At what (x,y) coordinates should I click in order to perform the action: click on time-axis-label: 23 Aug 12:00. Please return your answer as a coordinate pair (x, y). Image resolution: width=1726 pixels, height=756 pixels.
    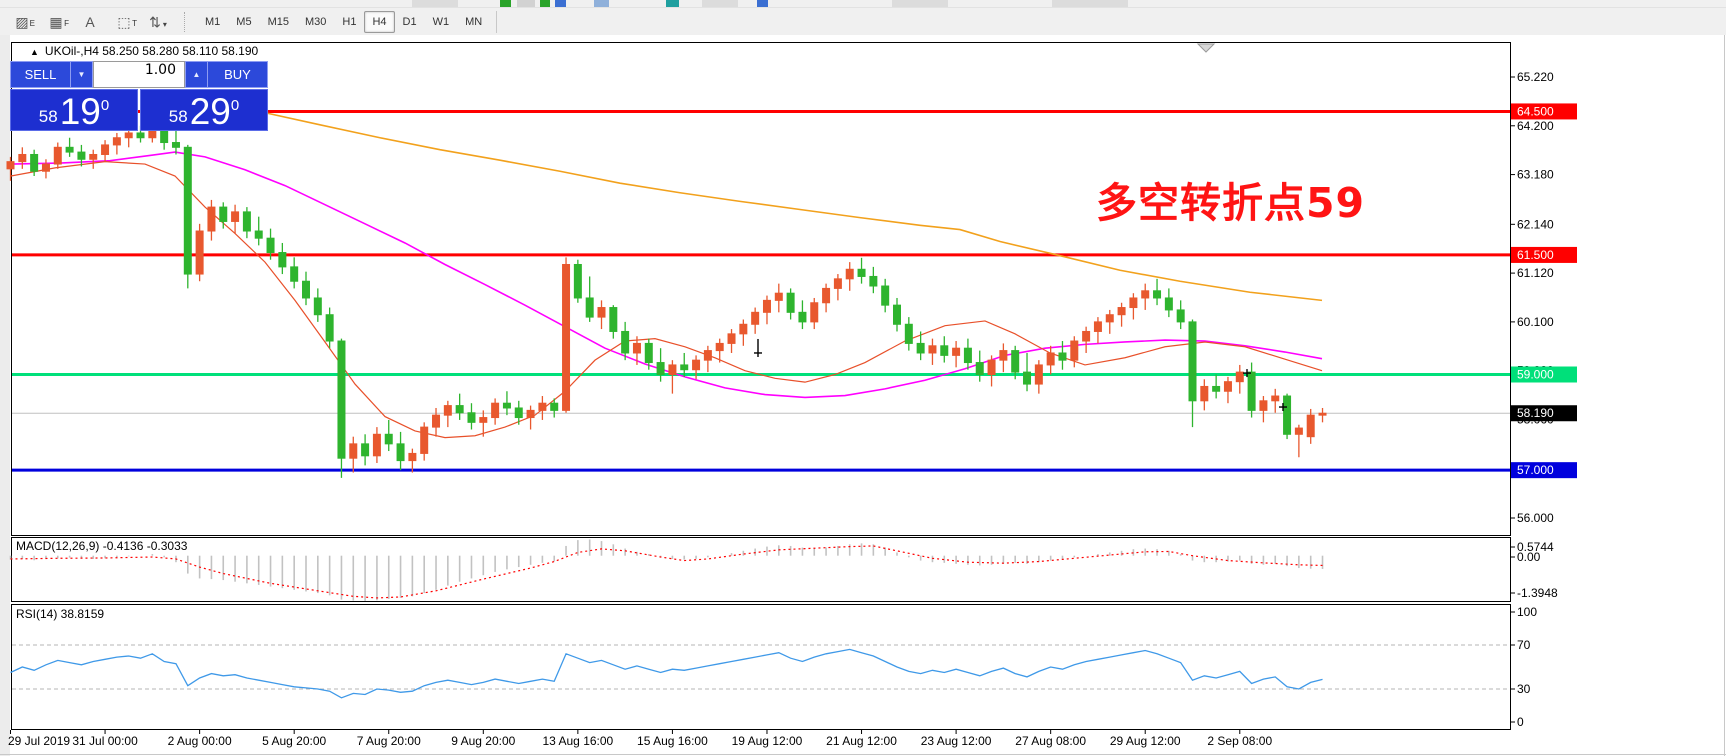
    Looking at the image, I should click on (956, 741).